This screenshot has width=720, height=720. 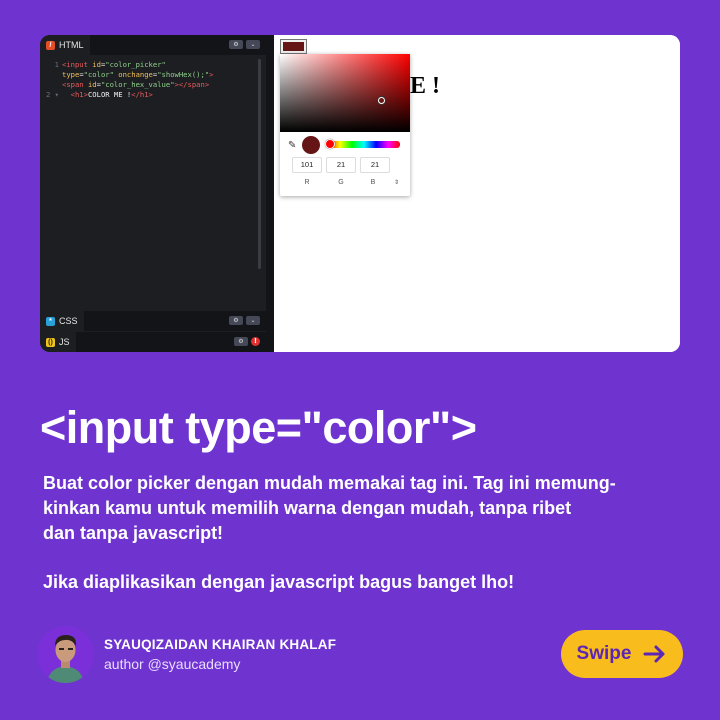 What do you see at coordinates (153, 321) in the screenshot?
I see `css-panel-header: * CSS ⚙ ⌄` at bounding box center [153, 321].